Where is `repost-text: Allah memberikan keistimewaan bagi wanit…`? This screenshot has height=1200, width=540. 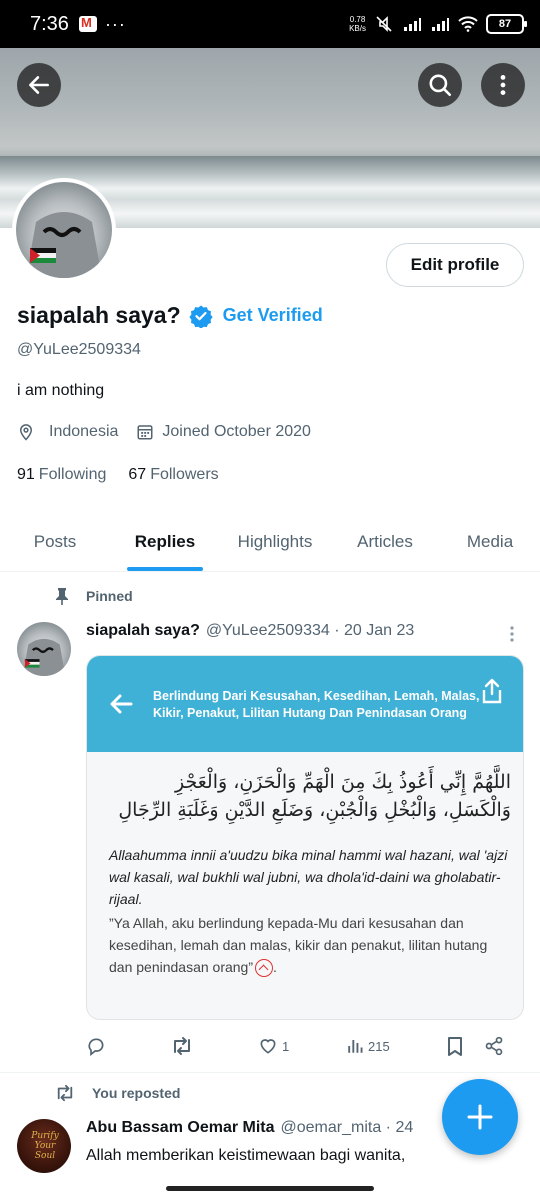
repost-text: Allah memberikan keistimewaan bagi wanit… is located at coordinates (246, 1155).